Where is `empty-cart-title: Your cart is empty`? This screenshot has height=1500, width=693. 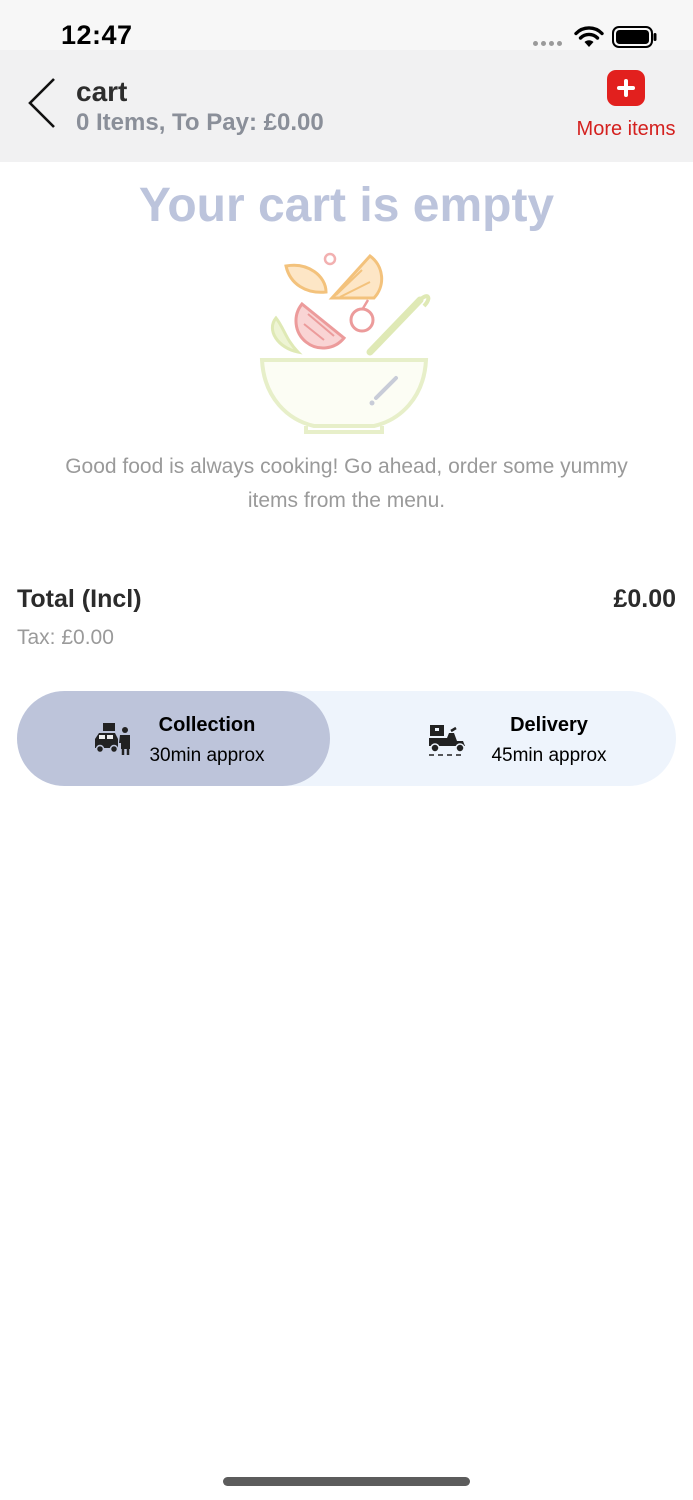 empty-cart-title: Your cart is empty is located at coordinates (346, 205).